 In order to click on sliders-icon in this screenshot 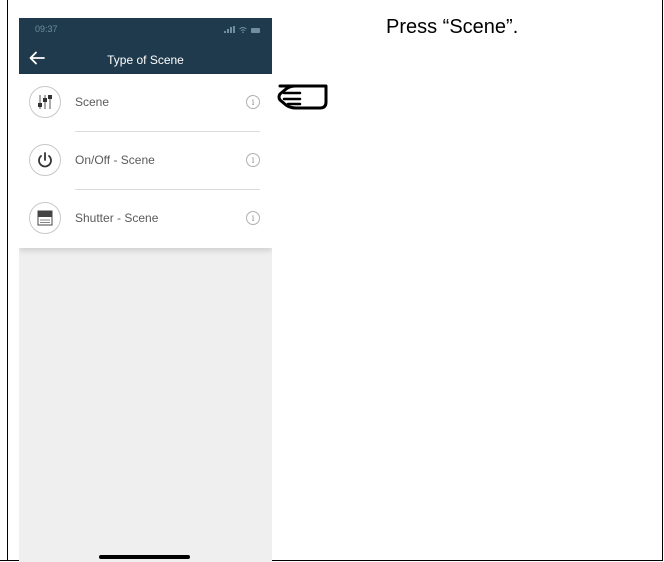, I will do `click(45, 102)`.